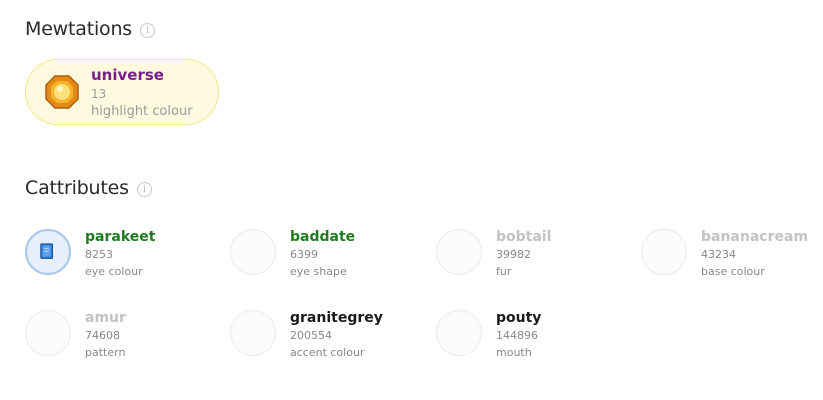 The image size is (823, 400). What do you see at coordinates (127, 75) in the screenshot?
I see `mewtation-name: universe` at bounding box center [127, 75].